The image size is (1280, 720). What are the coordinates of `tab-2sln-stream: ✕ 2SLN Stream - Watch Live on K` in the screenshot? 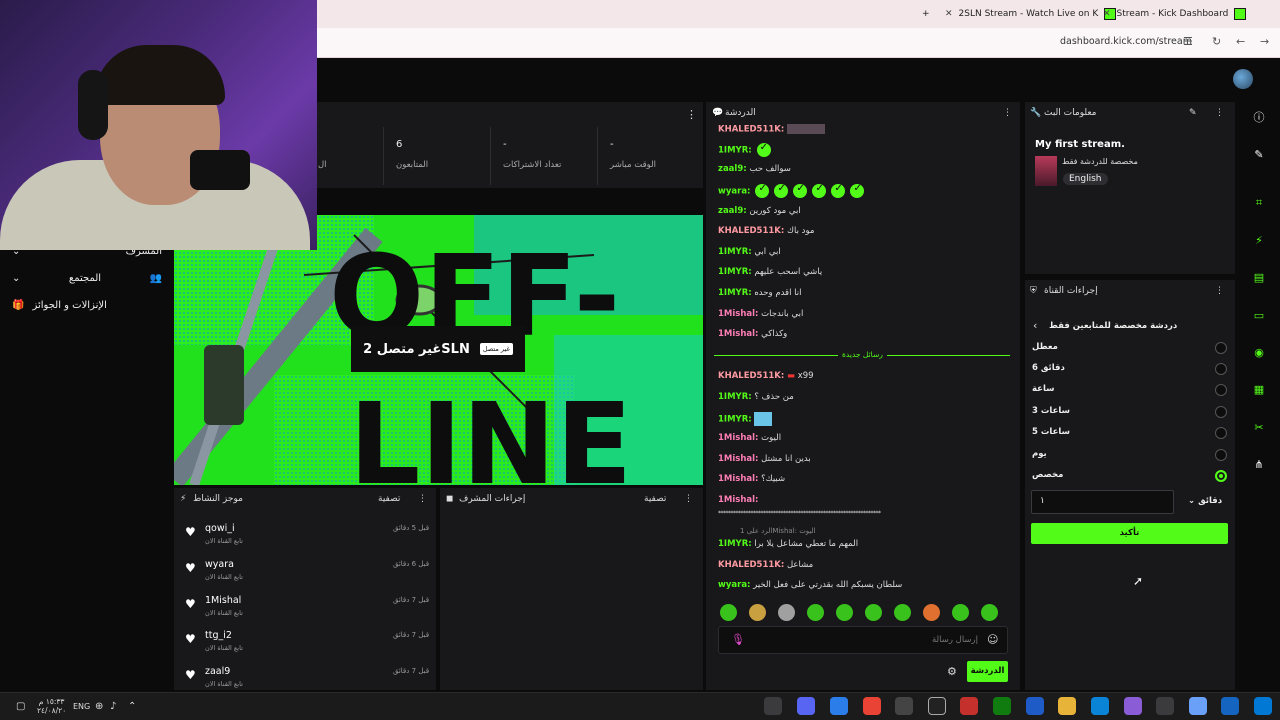 It's located at (1031, 14).